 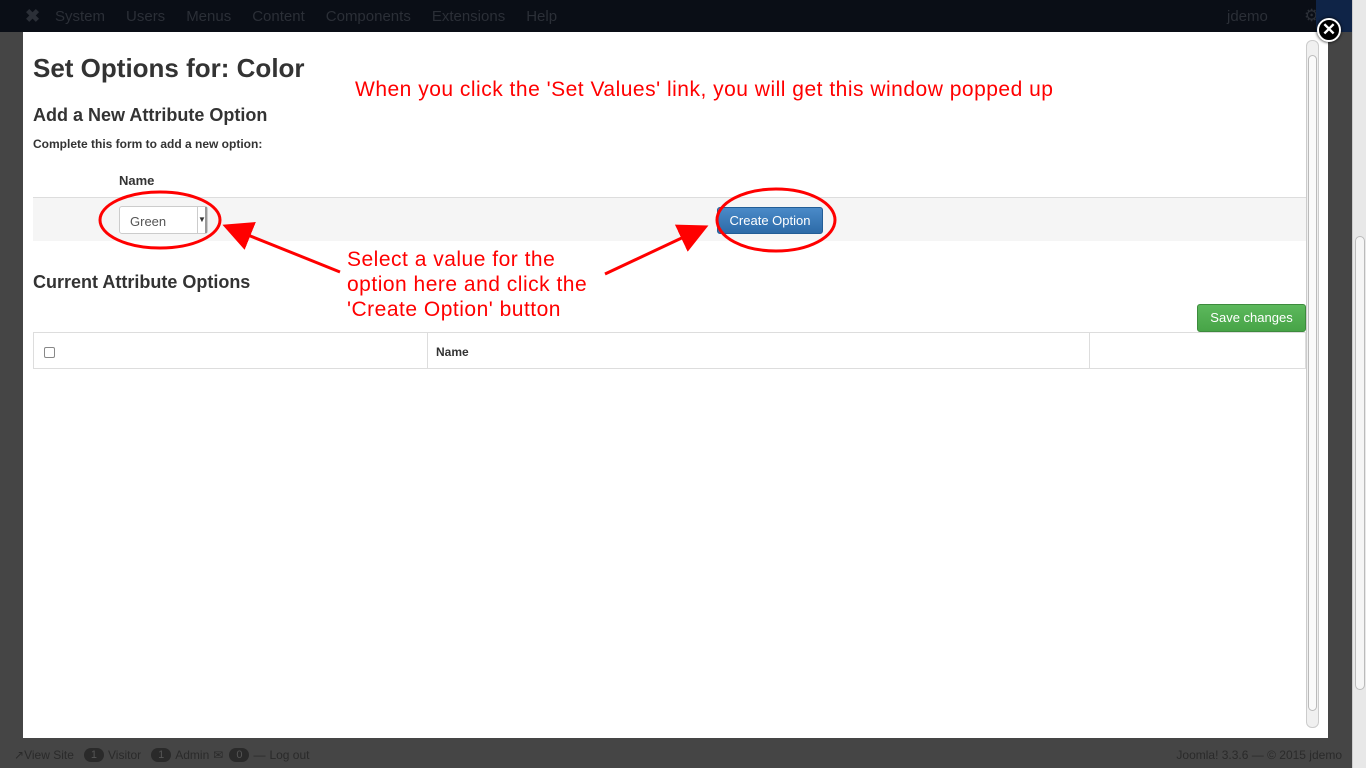 I want to click on name-column-label: Name, so click(x=137, y=180).